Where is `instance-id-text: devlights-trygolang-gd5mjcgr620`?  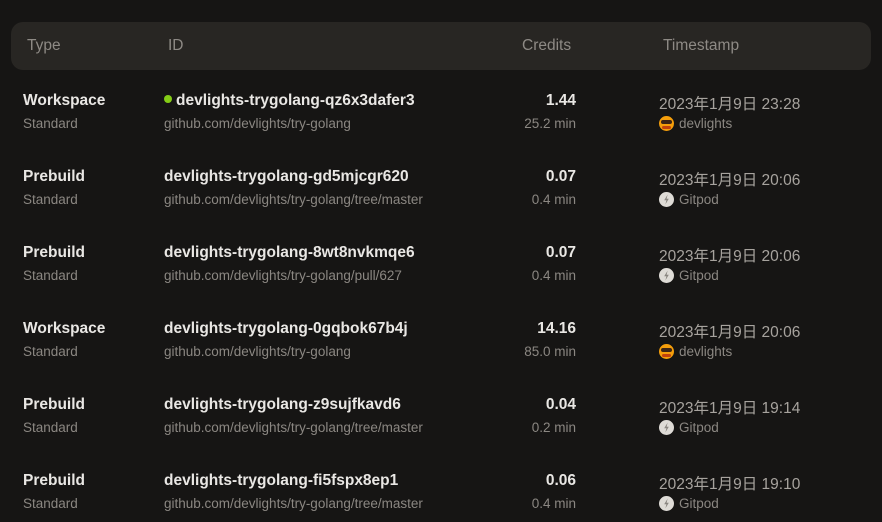
instance-id-text: devlights-trygolang-gd5mjcgr620 is located at coordinates (286, 176).